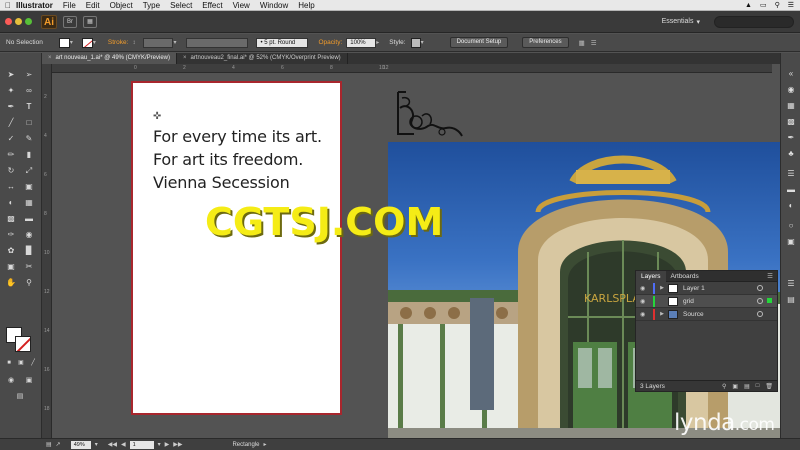 This screenshot has height=450, width=800. Describe the element at coordinates (274, 5) in the screenshot. I see `menu-window: Window` at that location.